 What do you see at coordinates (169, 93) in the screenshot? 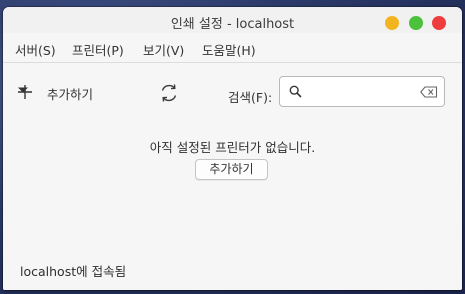
I see `refresh-icon` at bounding box center [169, 93].